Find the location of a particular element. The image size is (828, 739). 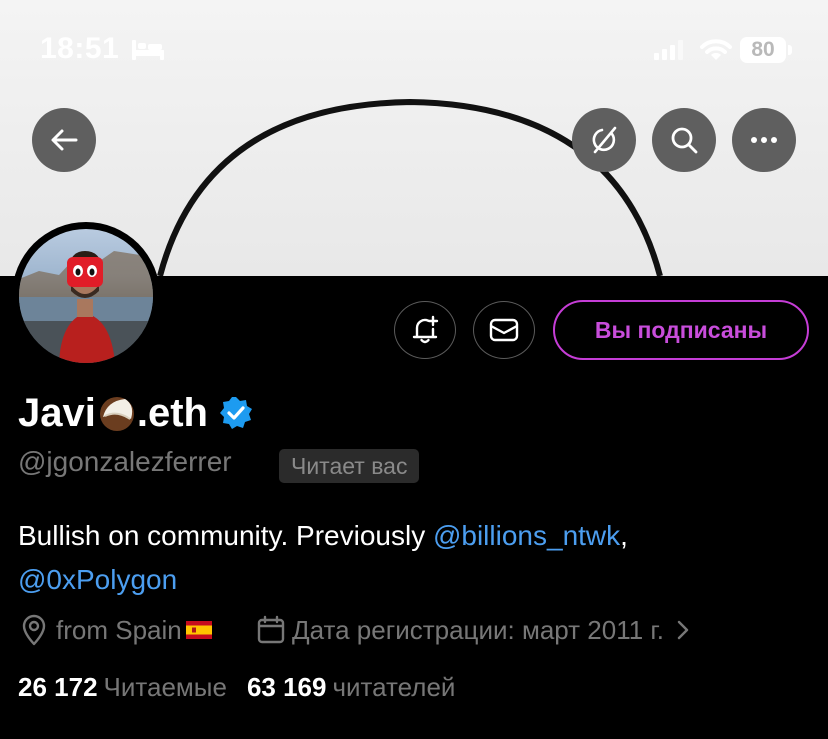

status-time: 18:51 is located at coordinates (80, 48).